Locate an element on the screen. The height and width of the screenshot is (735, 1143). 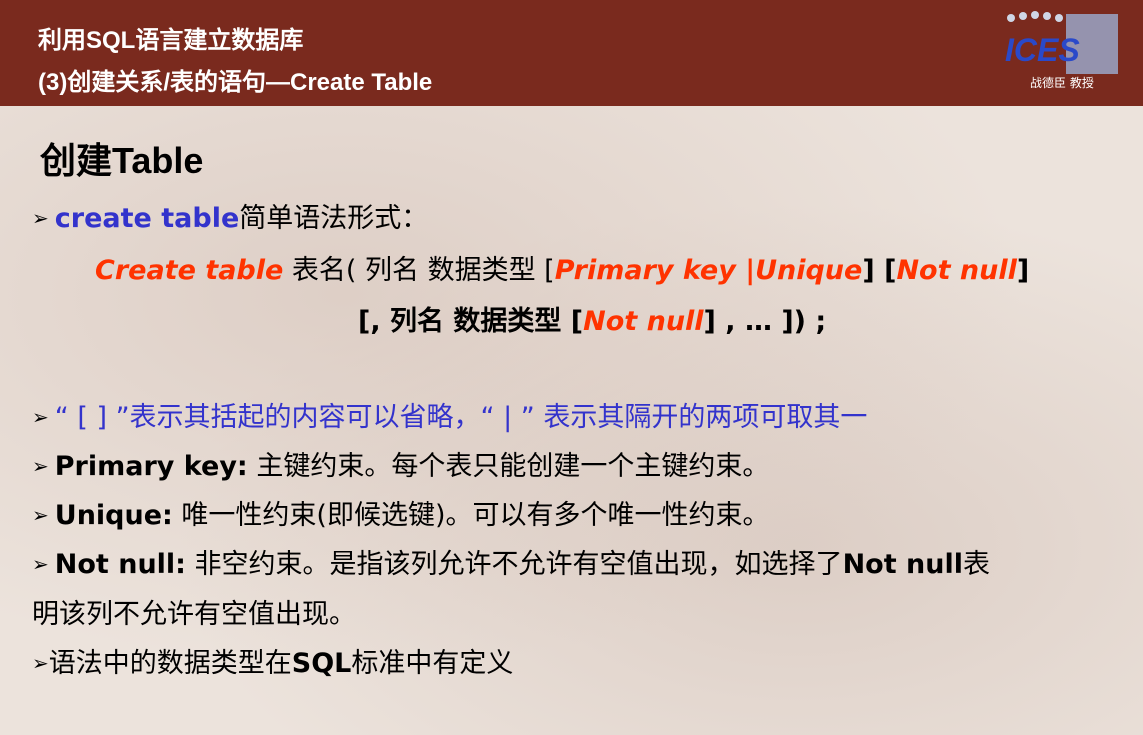
term: Not null: is located at coordinates (120, 564).